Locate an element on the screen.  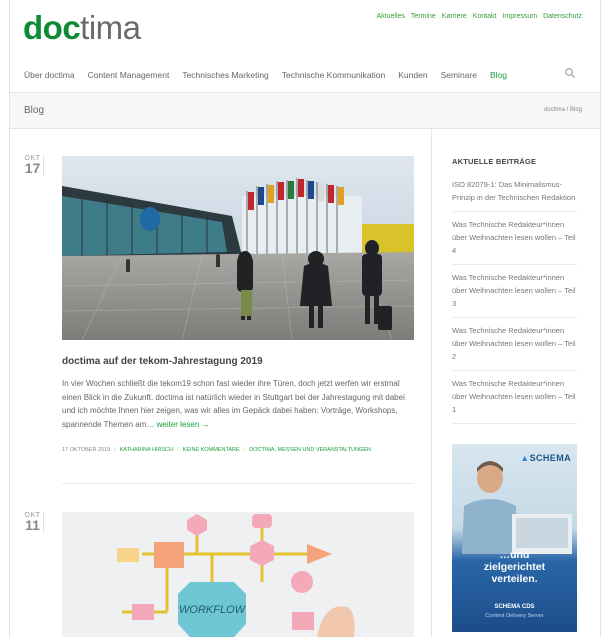
nav-item-technische-kommunikation: Technische Kommunikation is located at coordinates (333, 75).